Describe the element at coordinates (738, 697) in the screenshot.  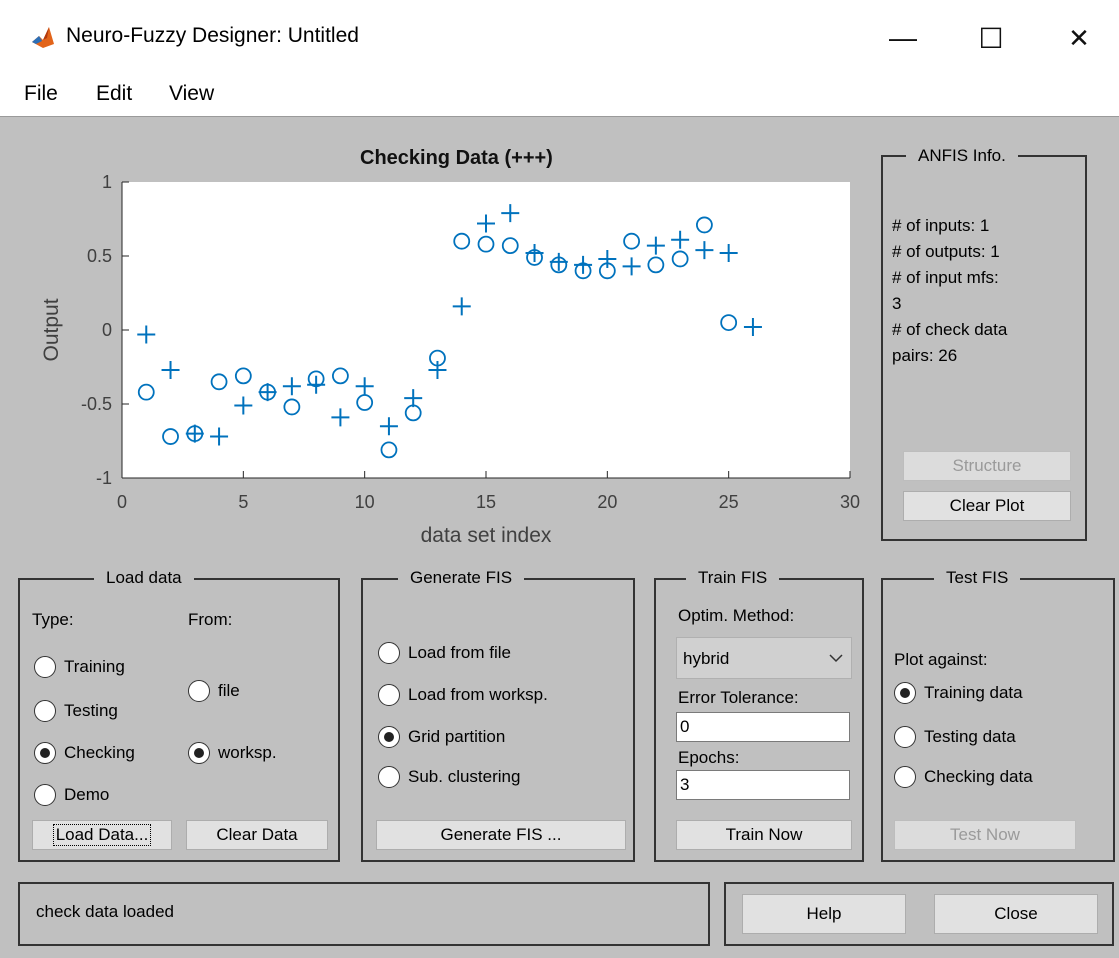
I see `error-tolerance-label: Error Tolerance:` at that location.